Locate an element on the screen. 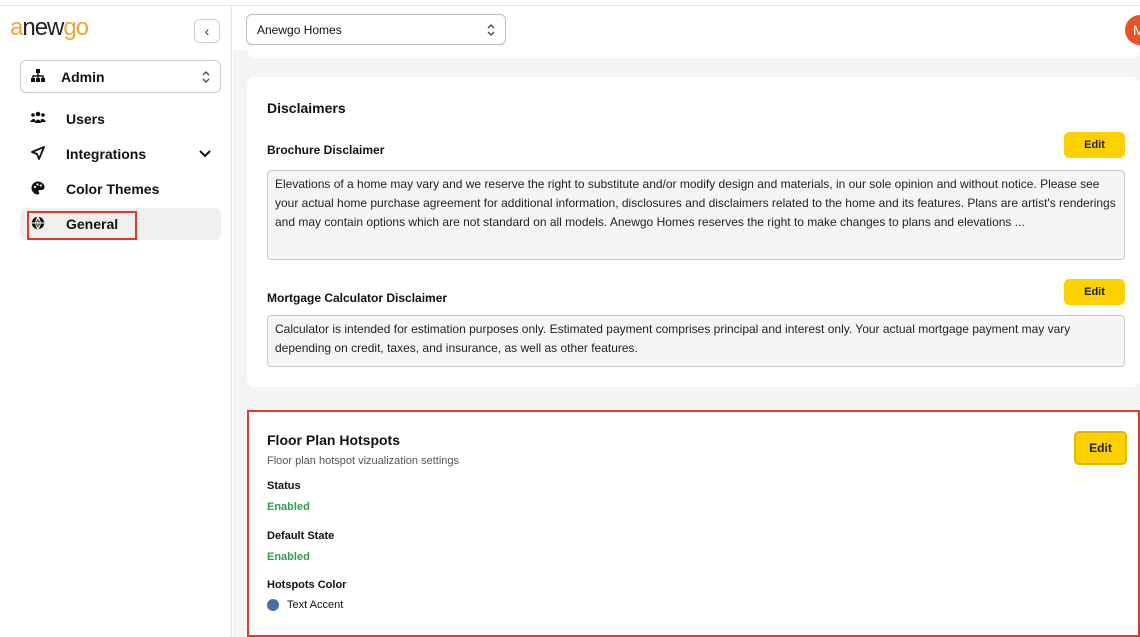  default-state-label: Default State is located at coordinates (301, 536).